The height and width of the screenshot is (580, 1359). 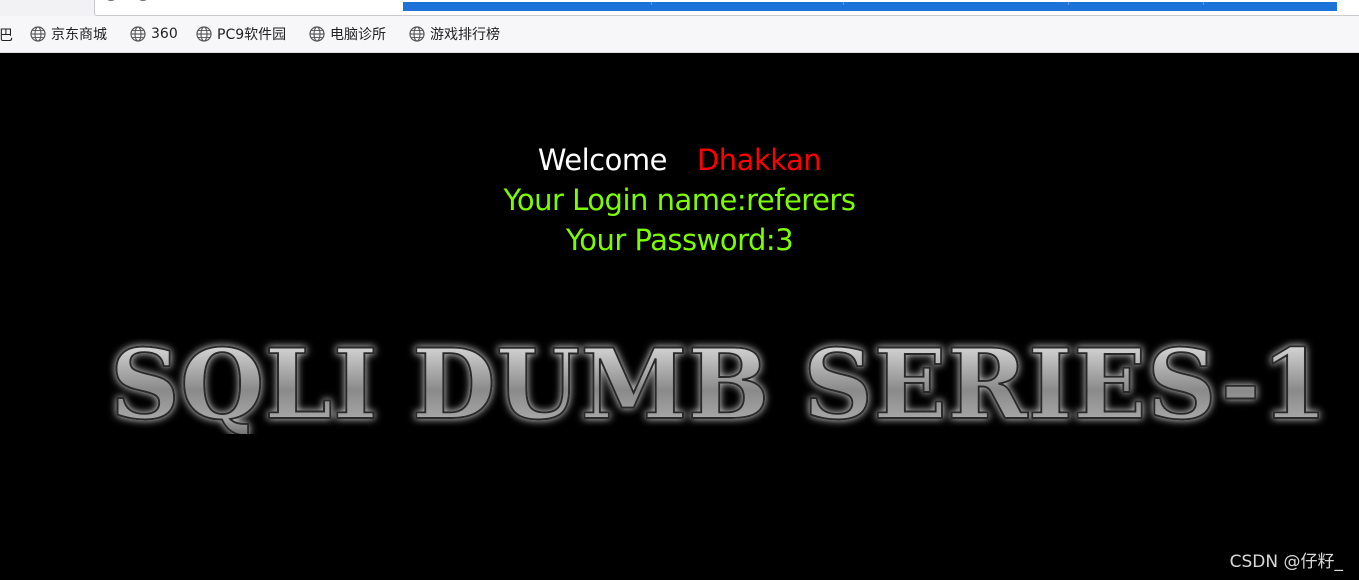 I want to click on bookmark-jd: 京东商城, so click(x=68, y=34).